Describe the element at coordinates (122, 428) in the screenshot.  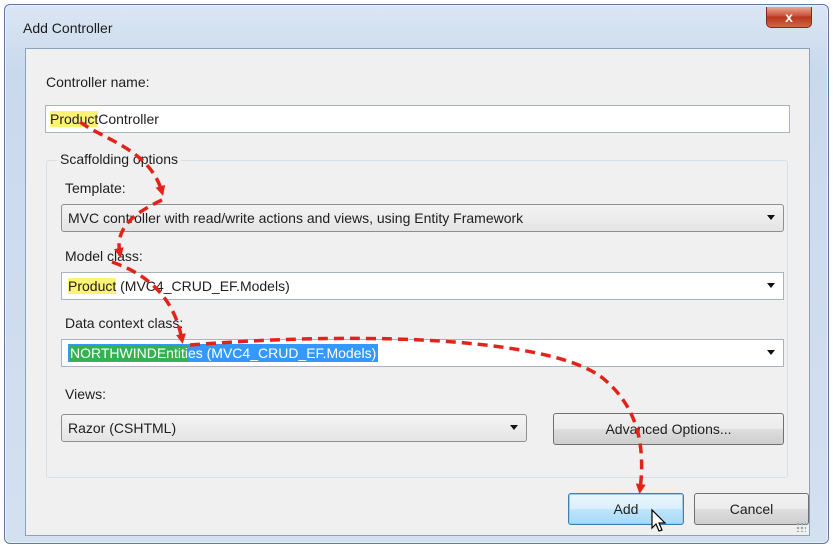
I see `views-select-value: Razor (CSHTML)` at that location.